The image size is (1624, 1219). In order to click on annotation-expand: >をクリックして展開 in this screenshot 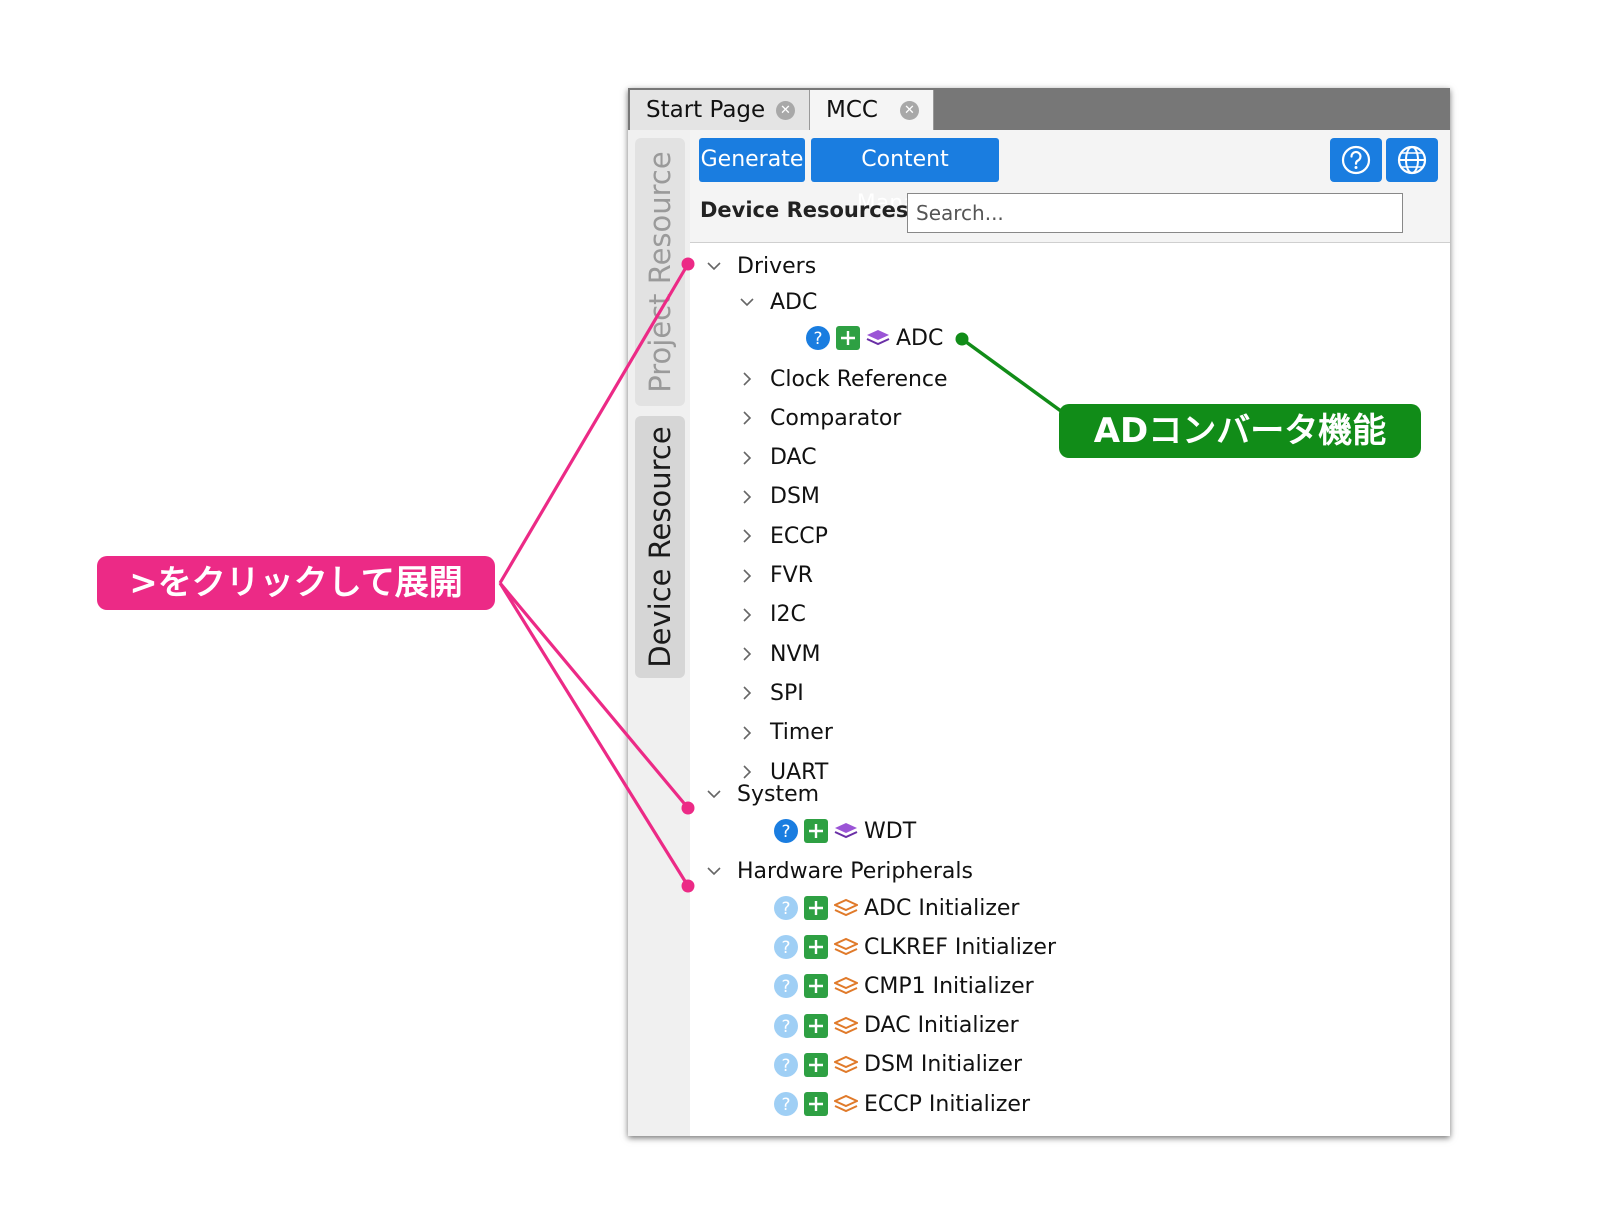, I will do `click(296, 583)`.